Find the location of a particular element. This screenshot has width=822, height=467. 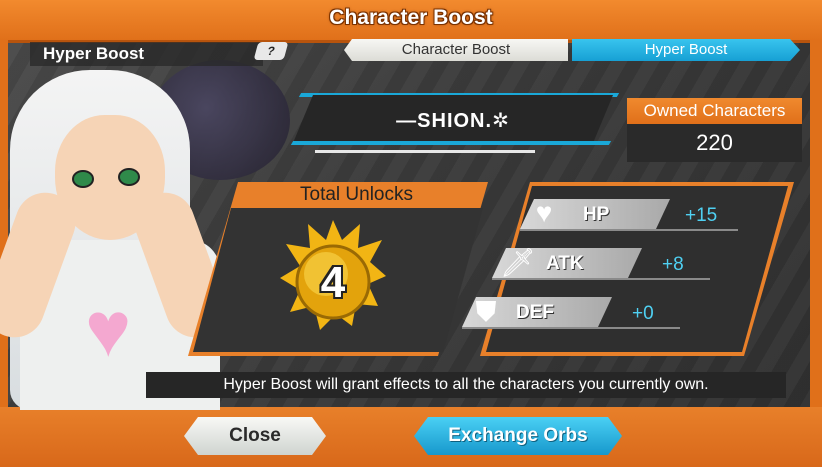

hp-underline is located at coordinates (629, 230).